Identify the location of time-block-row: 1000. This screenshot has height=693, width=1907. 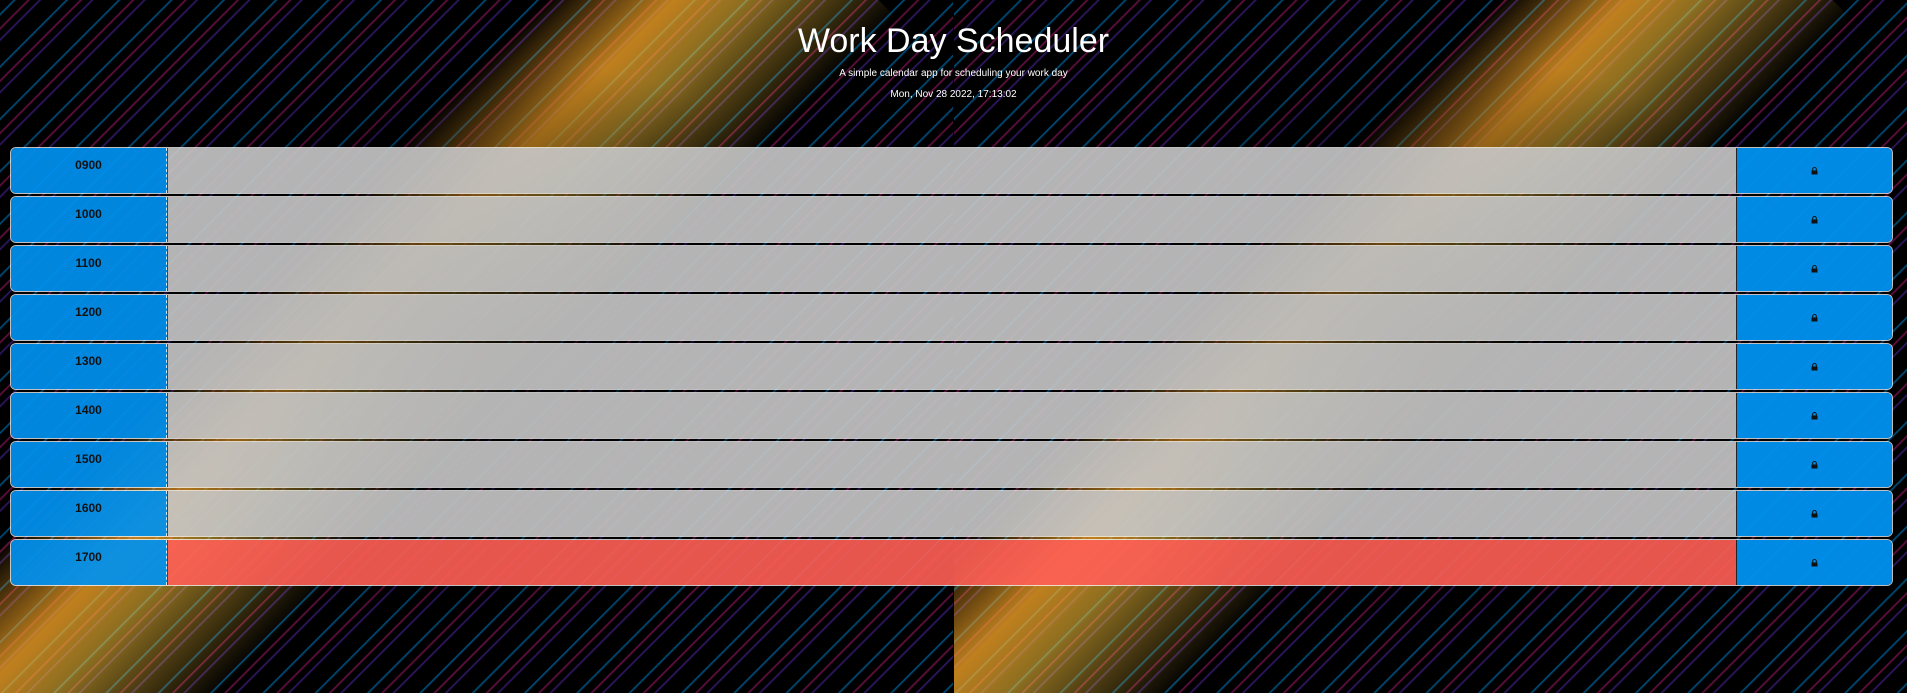
(951, 219).